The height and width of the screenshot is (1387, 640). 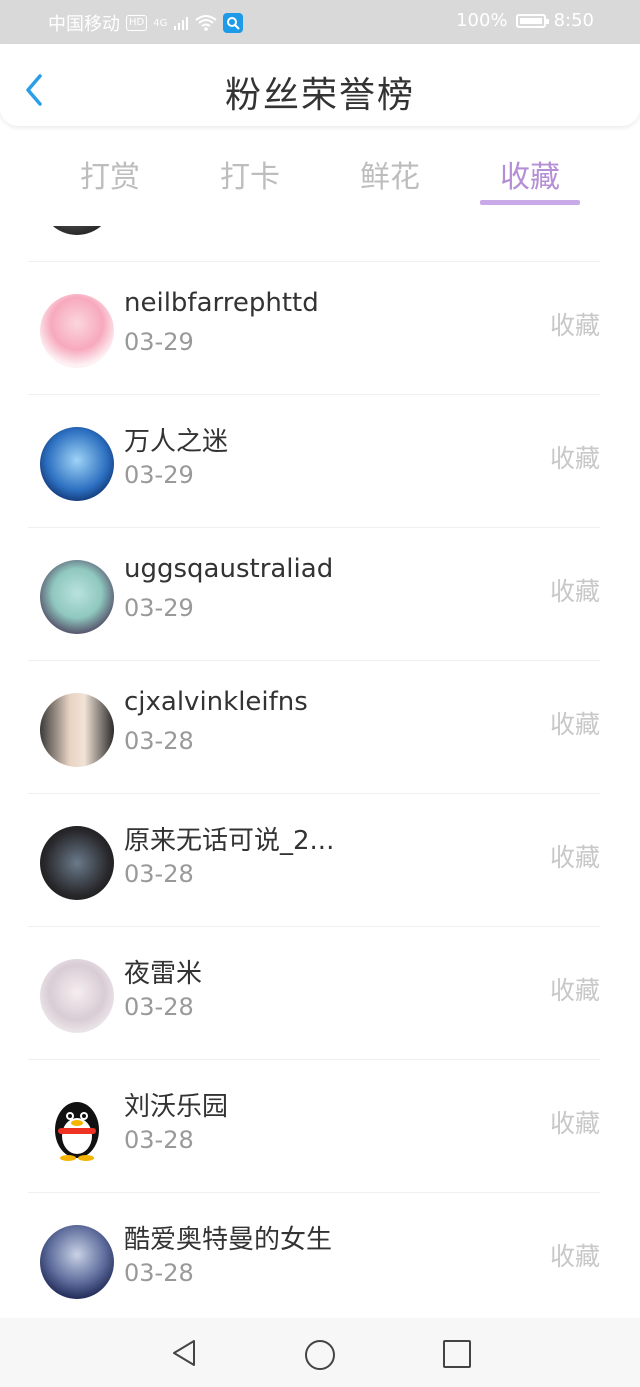 I want to click on list-item: 酷爱奥特曼的女生 03-28 收藏, so click(x=320, y=1255).